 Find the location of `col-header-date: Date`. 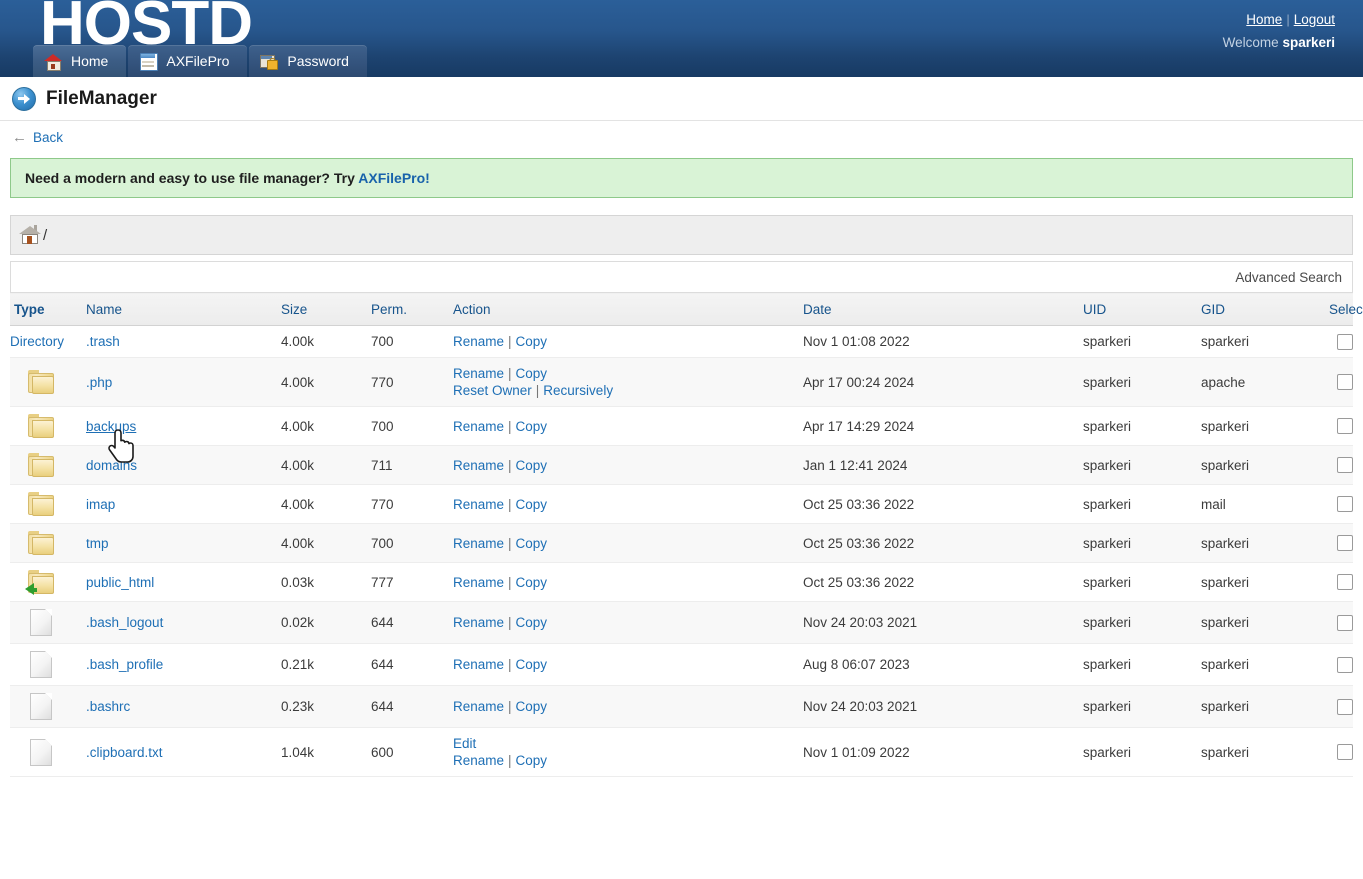

col-header-date: Date is located at coordinates (943, 309).